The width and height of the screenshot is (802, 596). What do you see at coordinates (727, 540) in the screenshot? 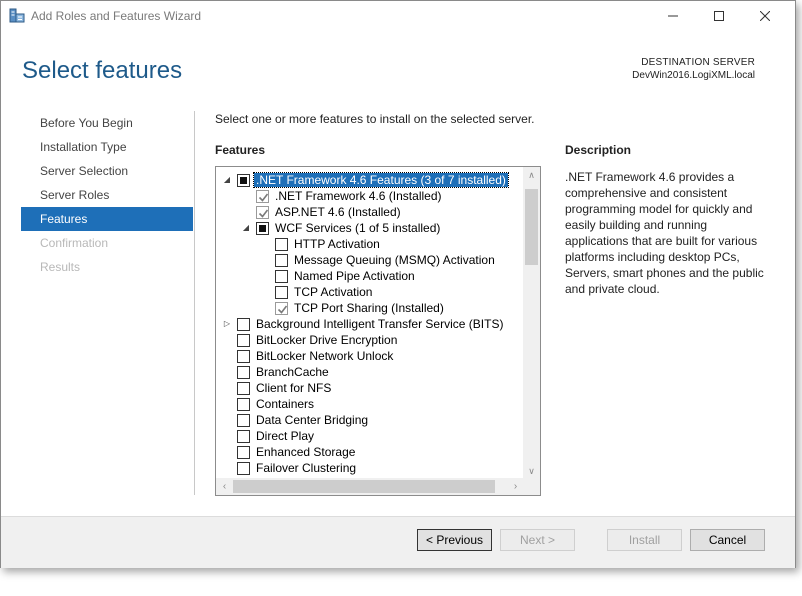
I see `cancel-button: Cancel` at bounding box center [727, 540].